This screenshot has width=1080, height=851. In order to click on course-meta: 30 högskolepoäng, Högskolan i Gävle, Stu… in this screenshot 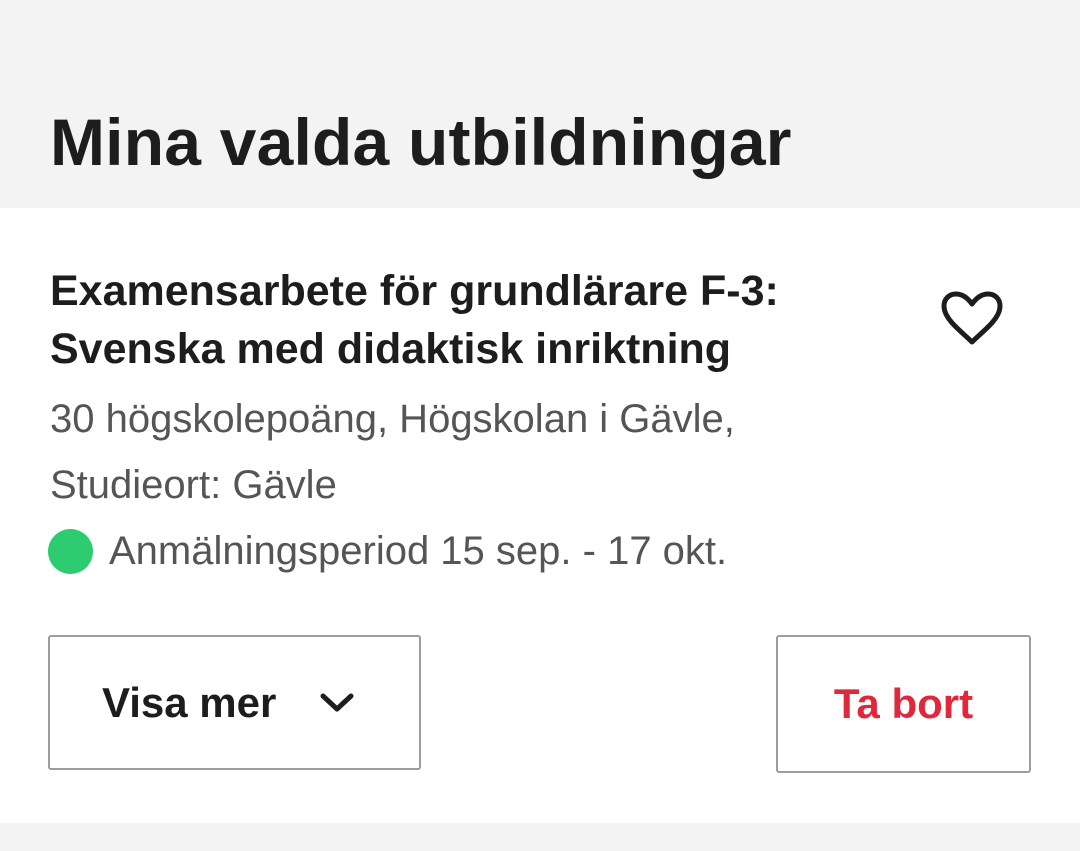, I will do `click(490, 452)`.